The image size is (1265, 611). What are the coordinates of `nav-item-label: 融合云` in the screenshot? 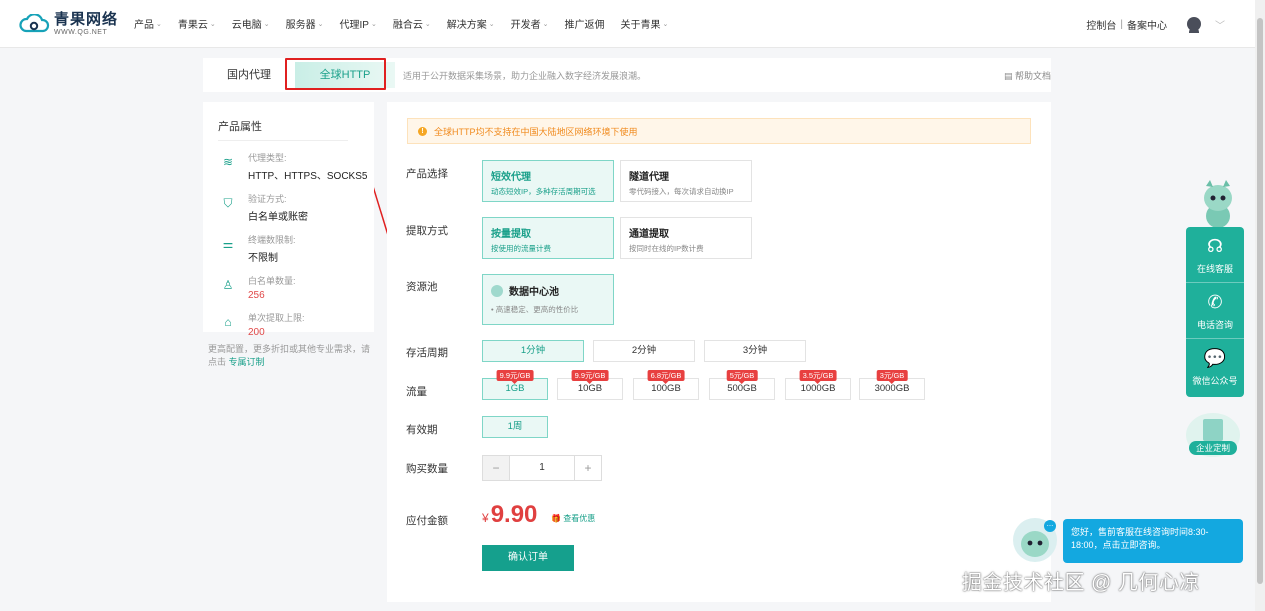 It's located at (407, 25).